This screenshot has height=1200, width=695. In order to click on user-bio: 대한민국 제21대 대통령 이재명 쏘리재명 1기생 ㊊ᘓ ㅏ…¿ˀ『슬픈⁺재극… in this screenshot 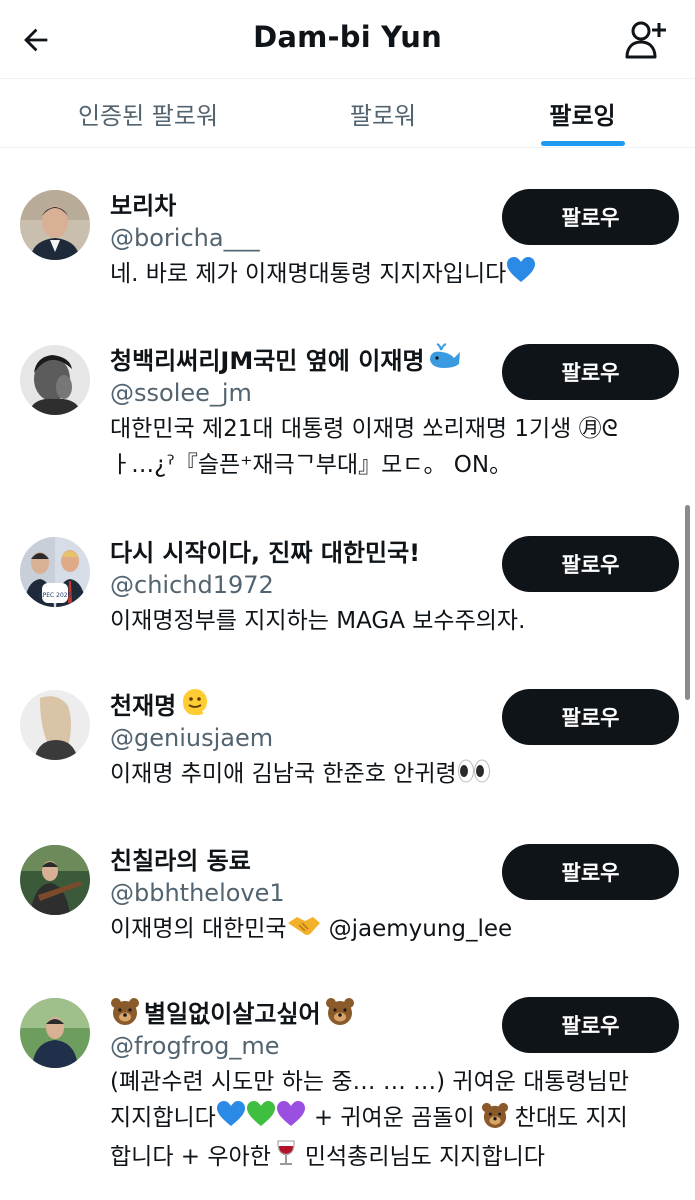, I will do `click(395, 447)`.